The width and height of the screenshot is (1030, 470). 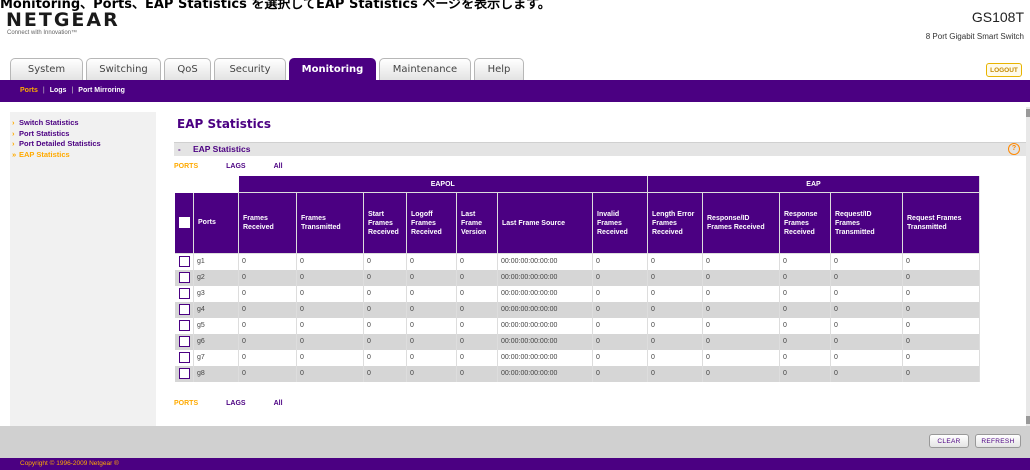 What do you see at coordinates (1028, 420) in the screenshot?
I see `scroll-down-arrow` at bounding box center [1028, 420].